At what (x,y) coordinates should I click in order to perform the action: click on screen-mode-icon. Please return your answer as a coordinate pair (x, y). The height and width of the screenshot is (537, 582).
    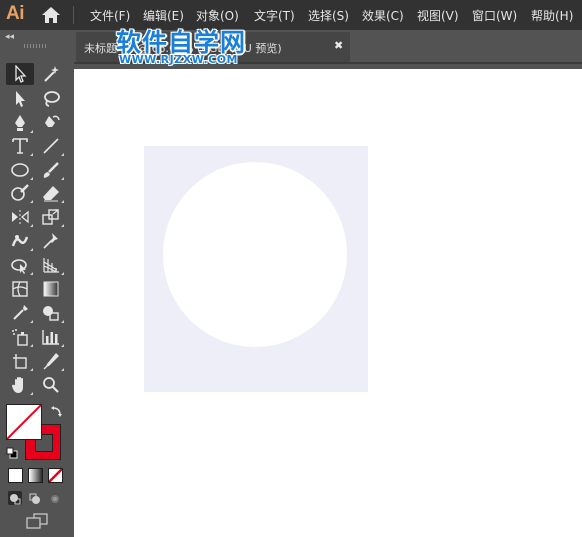
    Looking at the image, I should click on (37, 521).